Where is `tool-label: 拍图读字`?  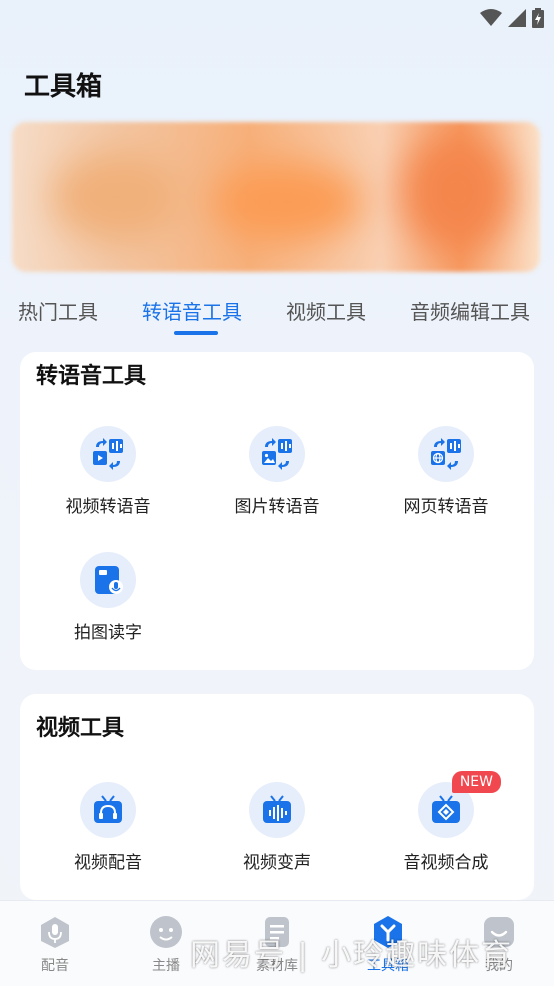 tool-label: 拍图读字 is located at coordinates (108, 633).